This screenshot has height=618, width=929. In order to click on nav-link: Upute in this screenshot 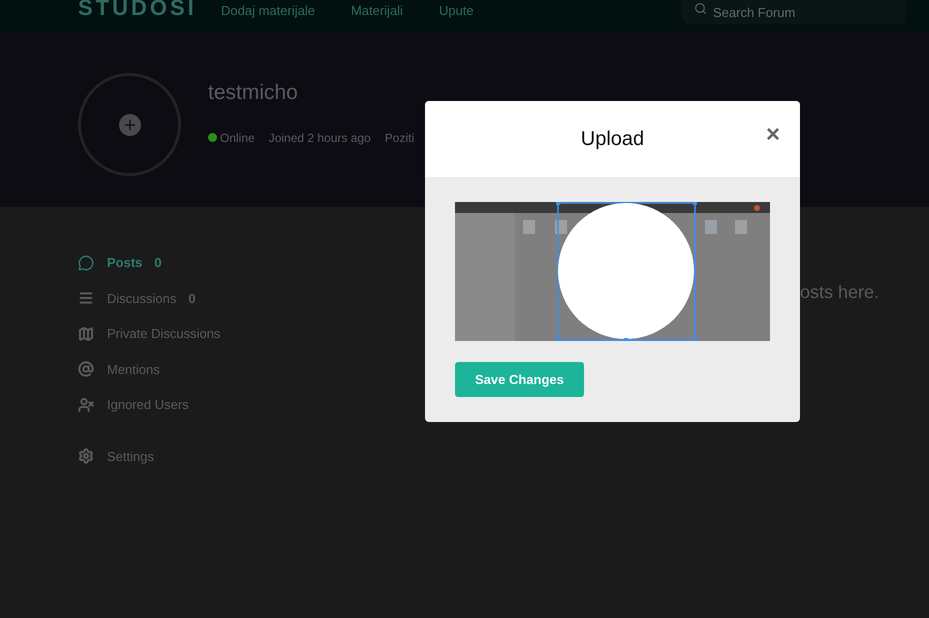, I will do `click(456, 10)`.